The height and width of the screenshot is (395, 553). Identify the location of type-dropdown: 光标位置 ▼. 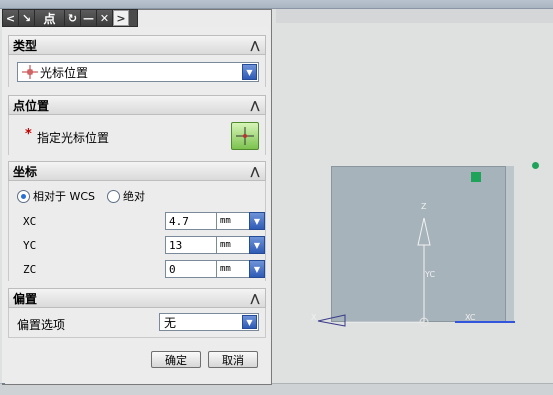
(138, 72).